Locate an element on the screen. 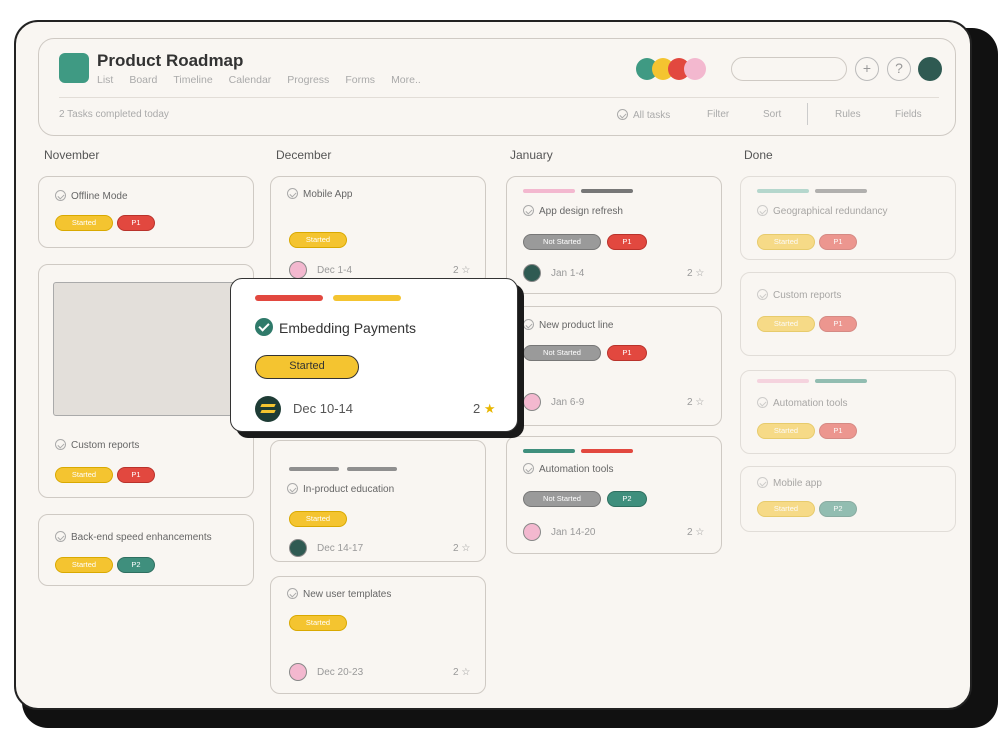 The width and height of the screenshot is (1000, 738). task-card: New user templates Started Dec 20-23 2 ☆ is located at coordinates (378, 635).